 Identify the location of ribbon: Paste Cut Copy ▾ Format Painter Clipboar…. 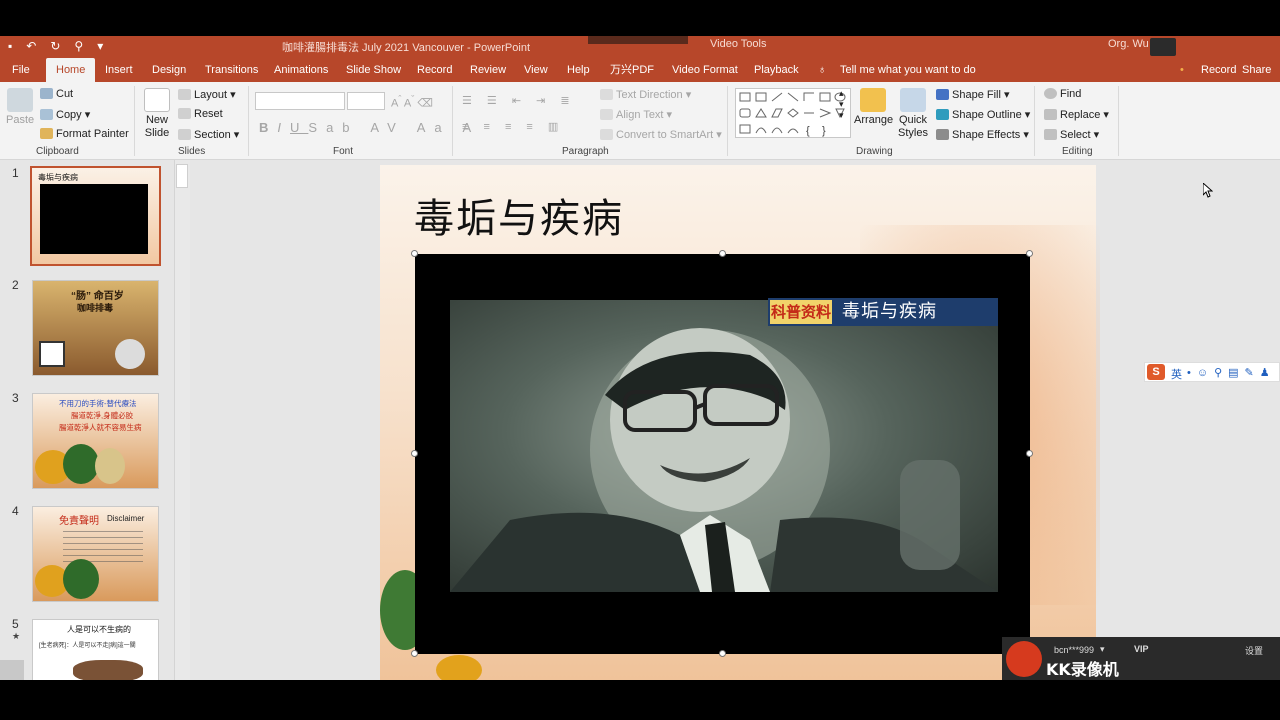
(640, 121).